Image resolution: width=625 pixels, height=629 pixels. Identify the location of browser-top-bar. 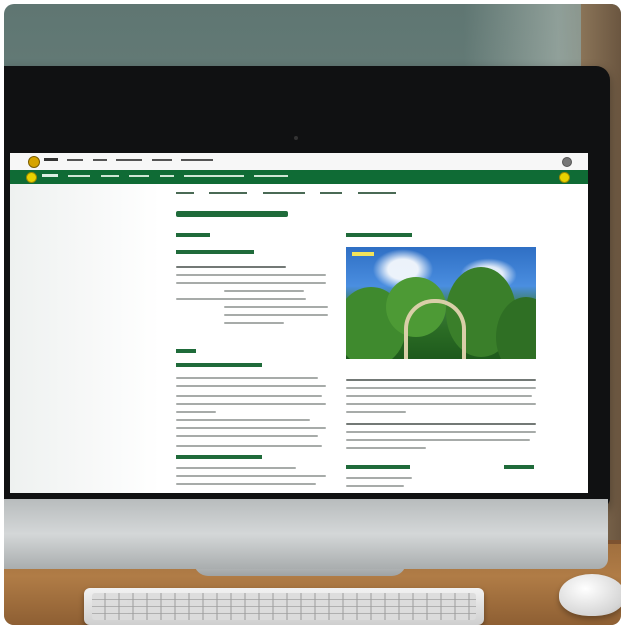
(299, 162).